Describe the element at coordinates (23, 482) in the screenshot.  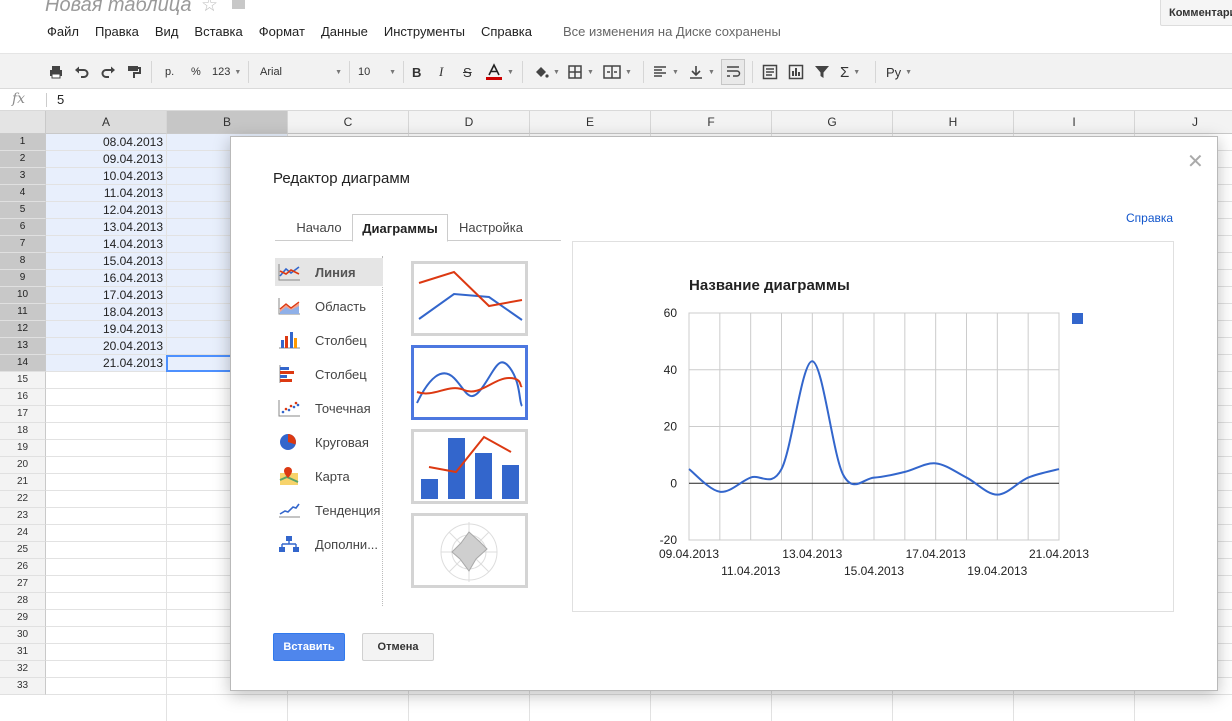
I see `row-header: 21` at that location.